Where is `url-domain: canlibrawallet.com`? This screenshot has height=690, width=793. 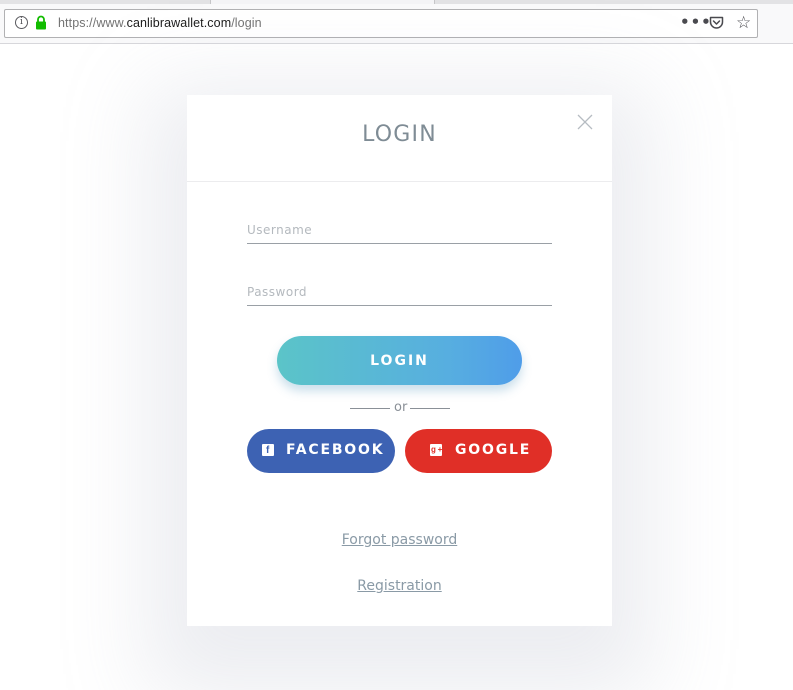 url-domain: canlibrawallet.com is located at coordinates (179, 23).